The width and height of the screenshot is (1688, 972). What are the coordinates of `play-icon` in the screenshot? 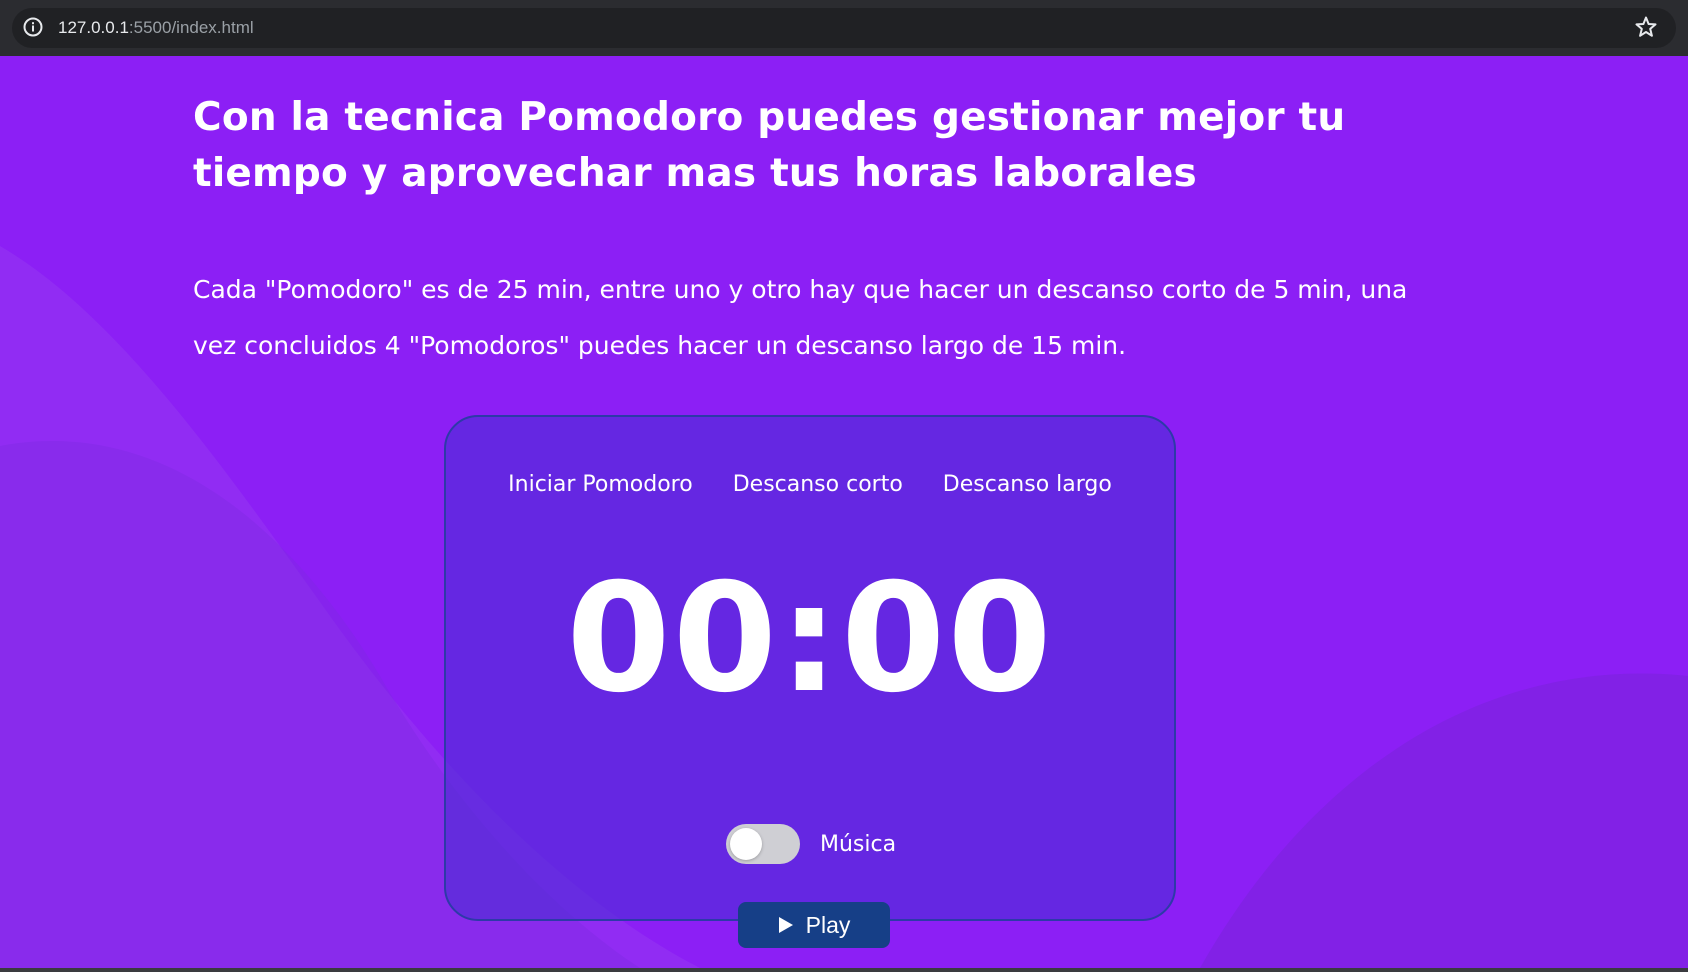 It's located at (785, 925).